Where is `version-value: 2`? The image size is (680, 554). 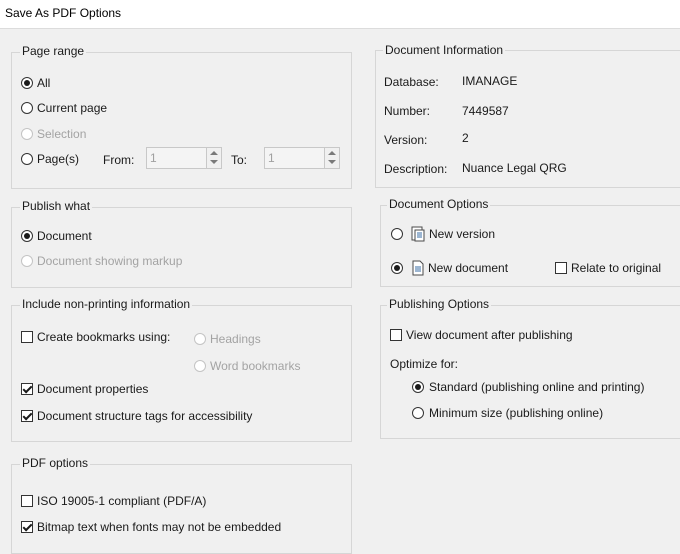 version-value: 2 is located at coordinates (465, 138).